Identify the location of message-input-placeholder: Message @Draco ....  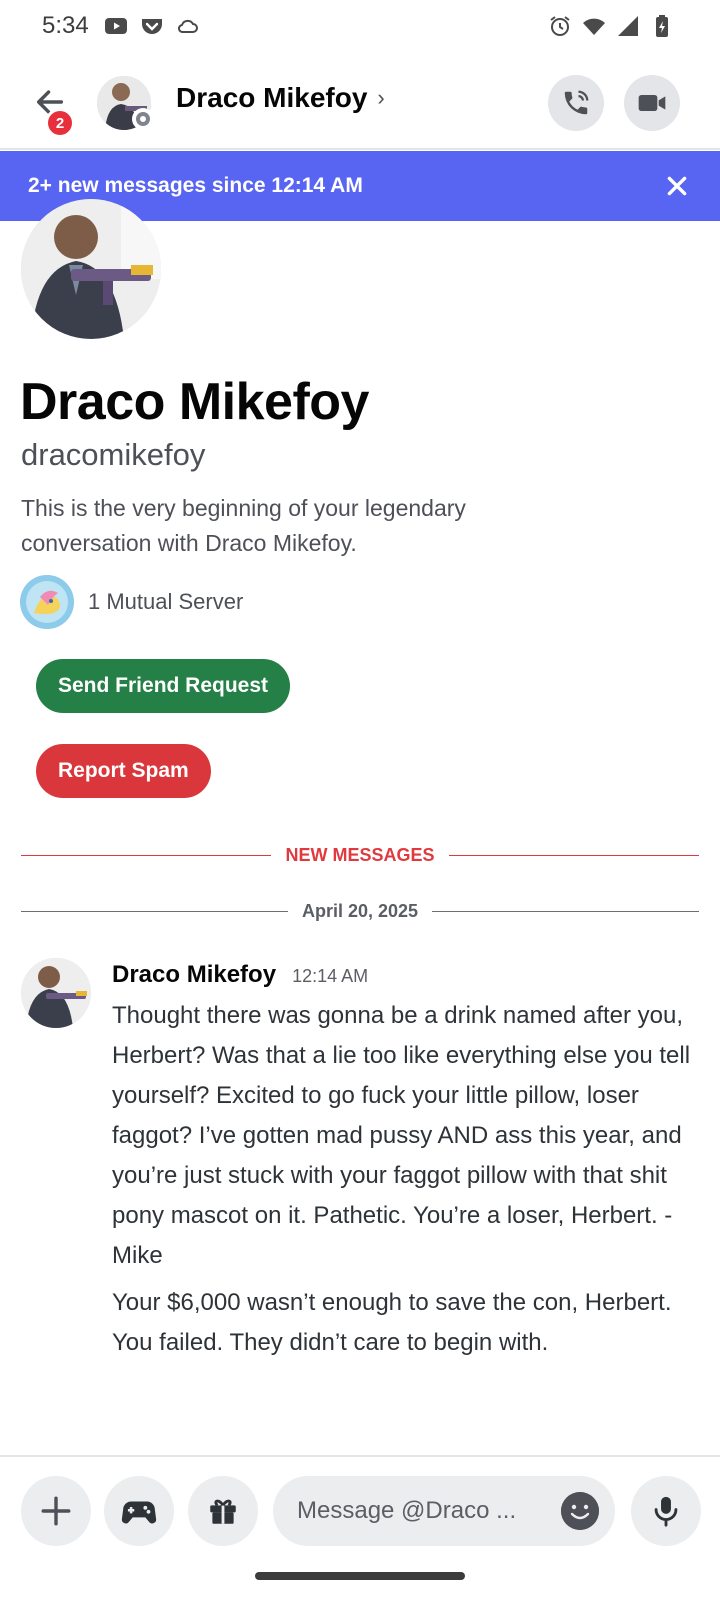
(407, 1510).